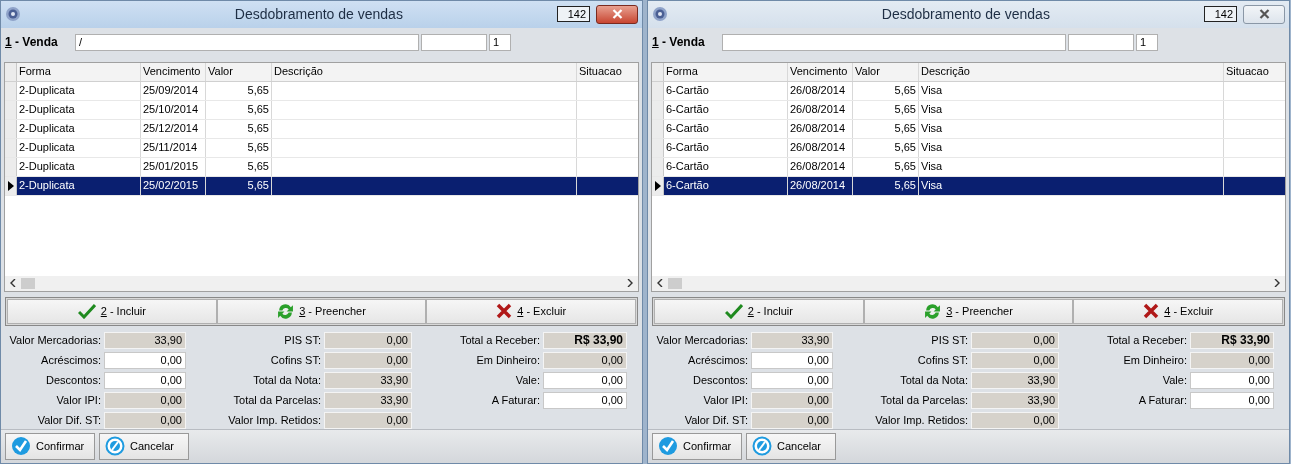 The width and height of the screenshot is (1291, 464). What do you see at coordinates (247, 42) in the screenshot?
I see `sale-field: /` at bounding box center [247, 42].